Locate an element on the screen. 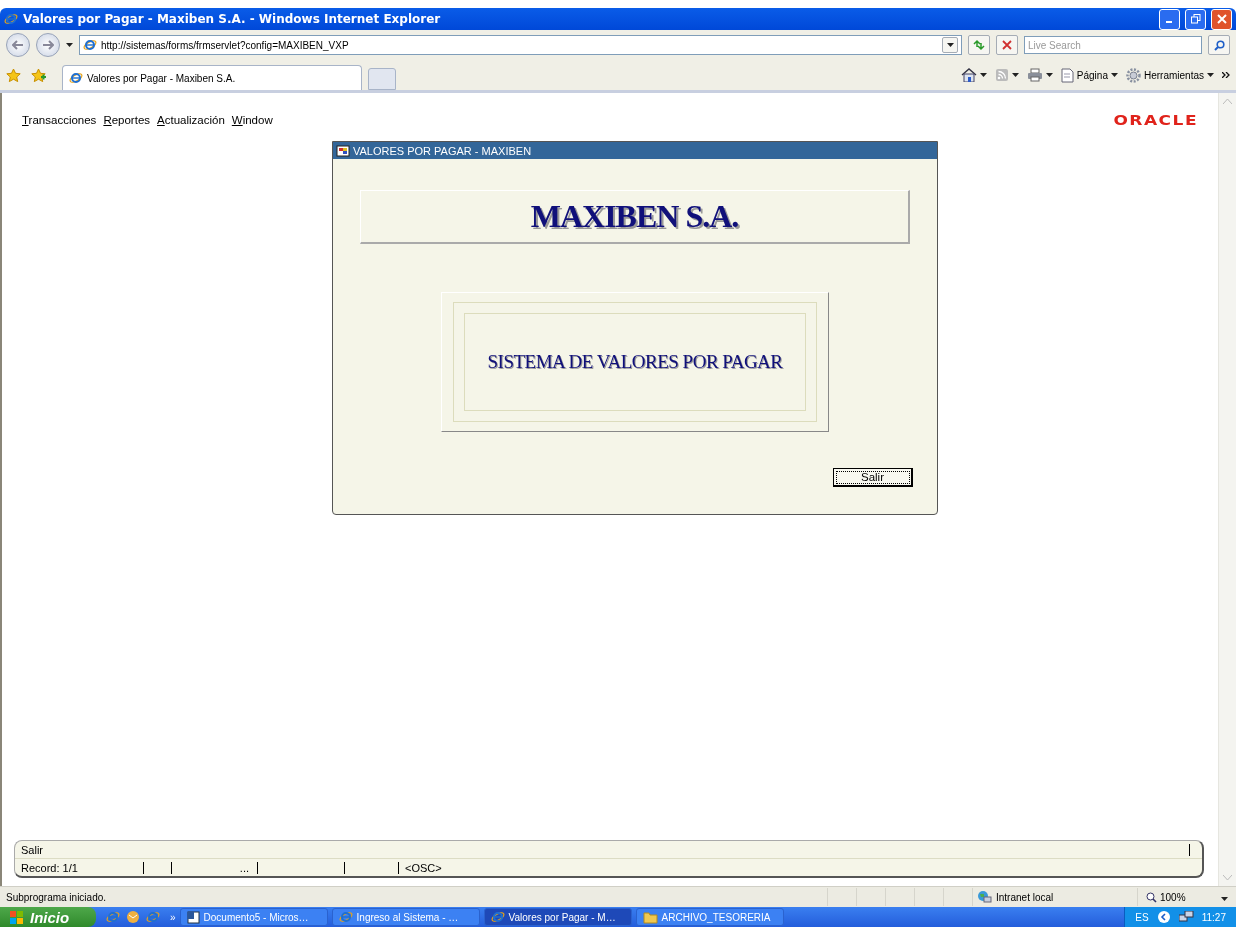 This screenshot has width=1236, height=927. menu-item: Actualización is located at coordinates (191, 120).